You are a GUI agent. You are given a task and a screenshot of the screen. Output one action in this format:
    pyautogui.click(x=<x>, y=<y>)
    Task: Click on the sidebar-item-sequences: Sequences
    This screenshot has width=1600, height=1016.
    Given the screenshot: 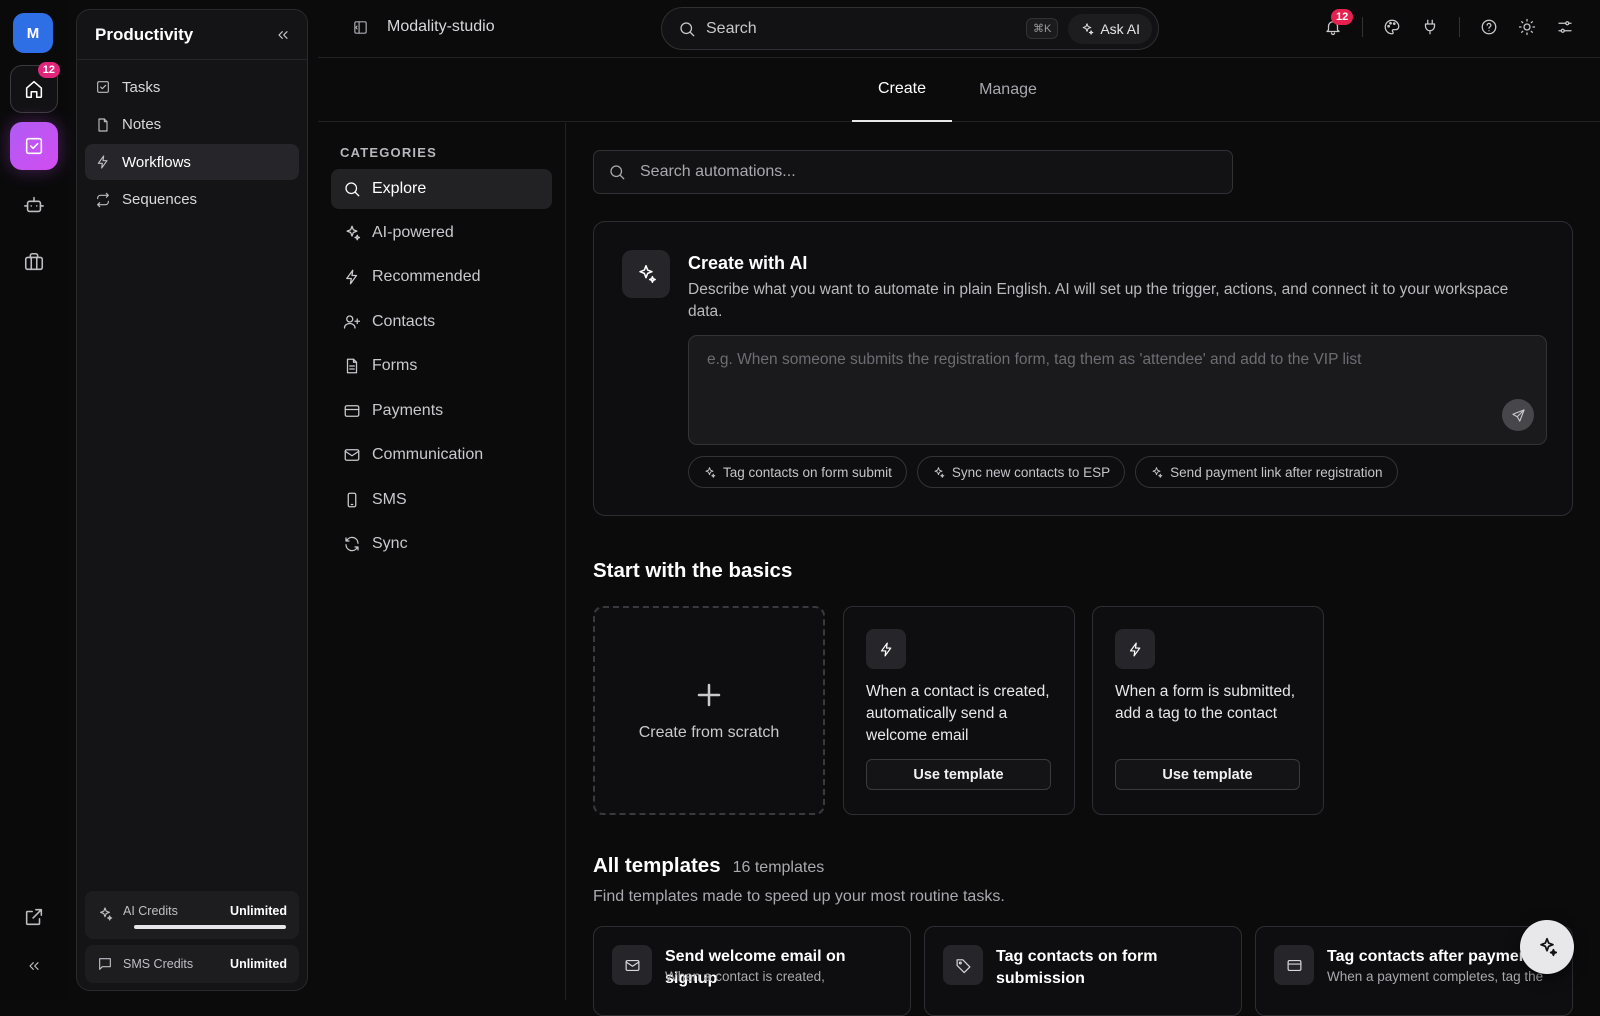 What is the action you would take?
    pyautogui.click(x=192, y=200)
    